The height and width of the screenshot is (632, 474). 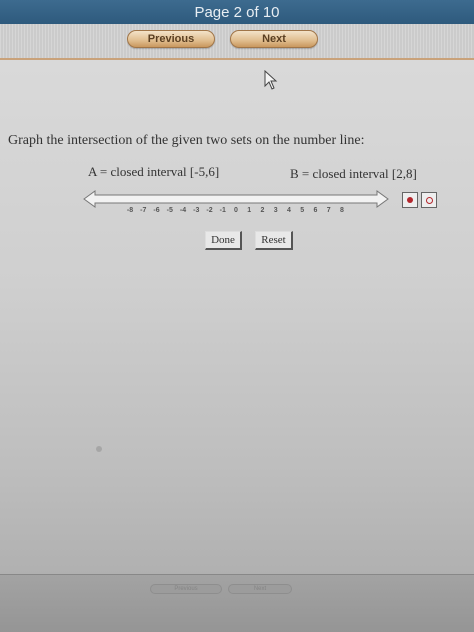 What do you see at coordinates (222, 210) in the screenshot?
I see `tick-label: -1` at bounding box center [222, 210].